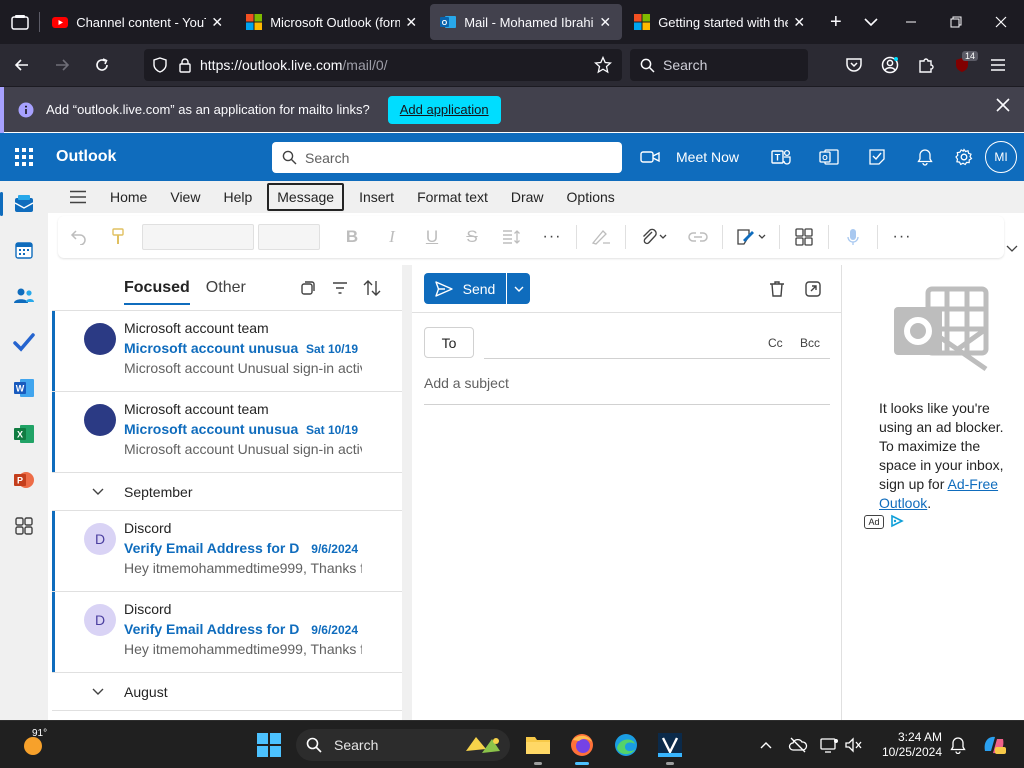 This screenshot has width=1024, height=768. Describe the element at coordinates (62, 65) in the screenshot. I see `forward-button` at that location.